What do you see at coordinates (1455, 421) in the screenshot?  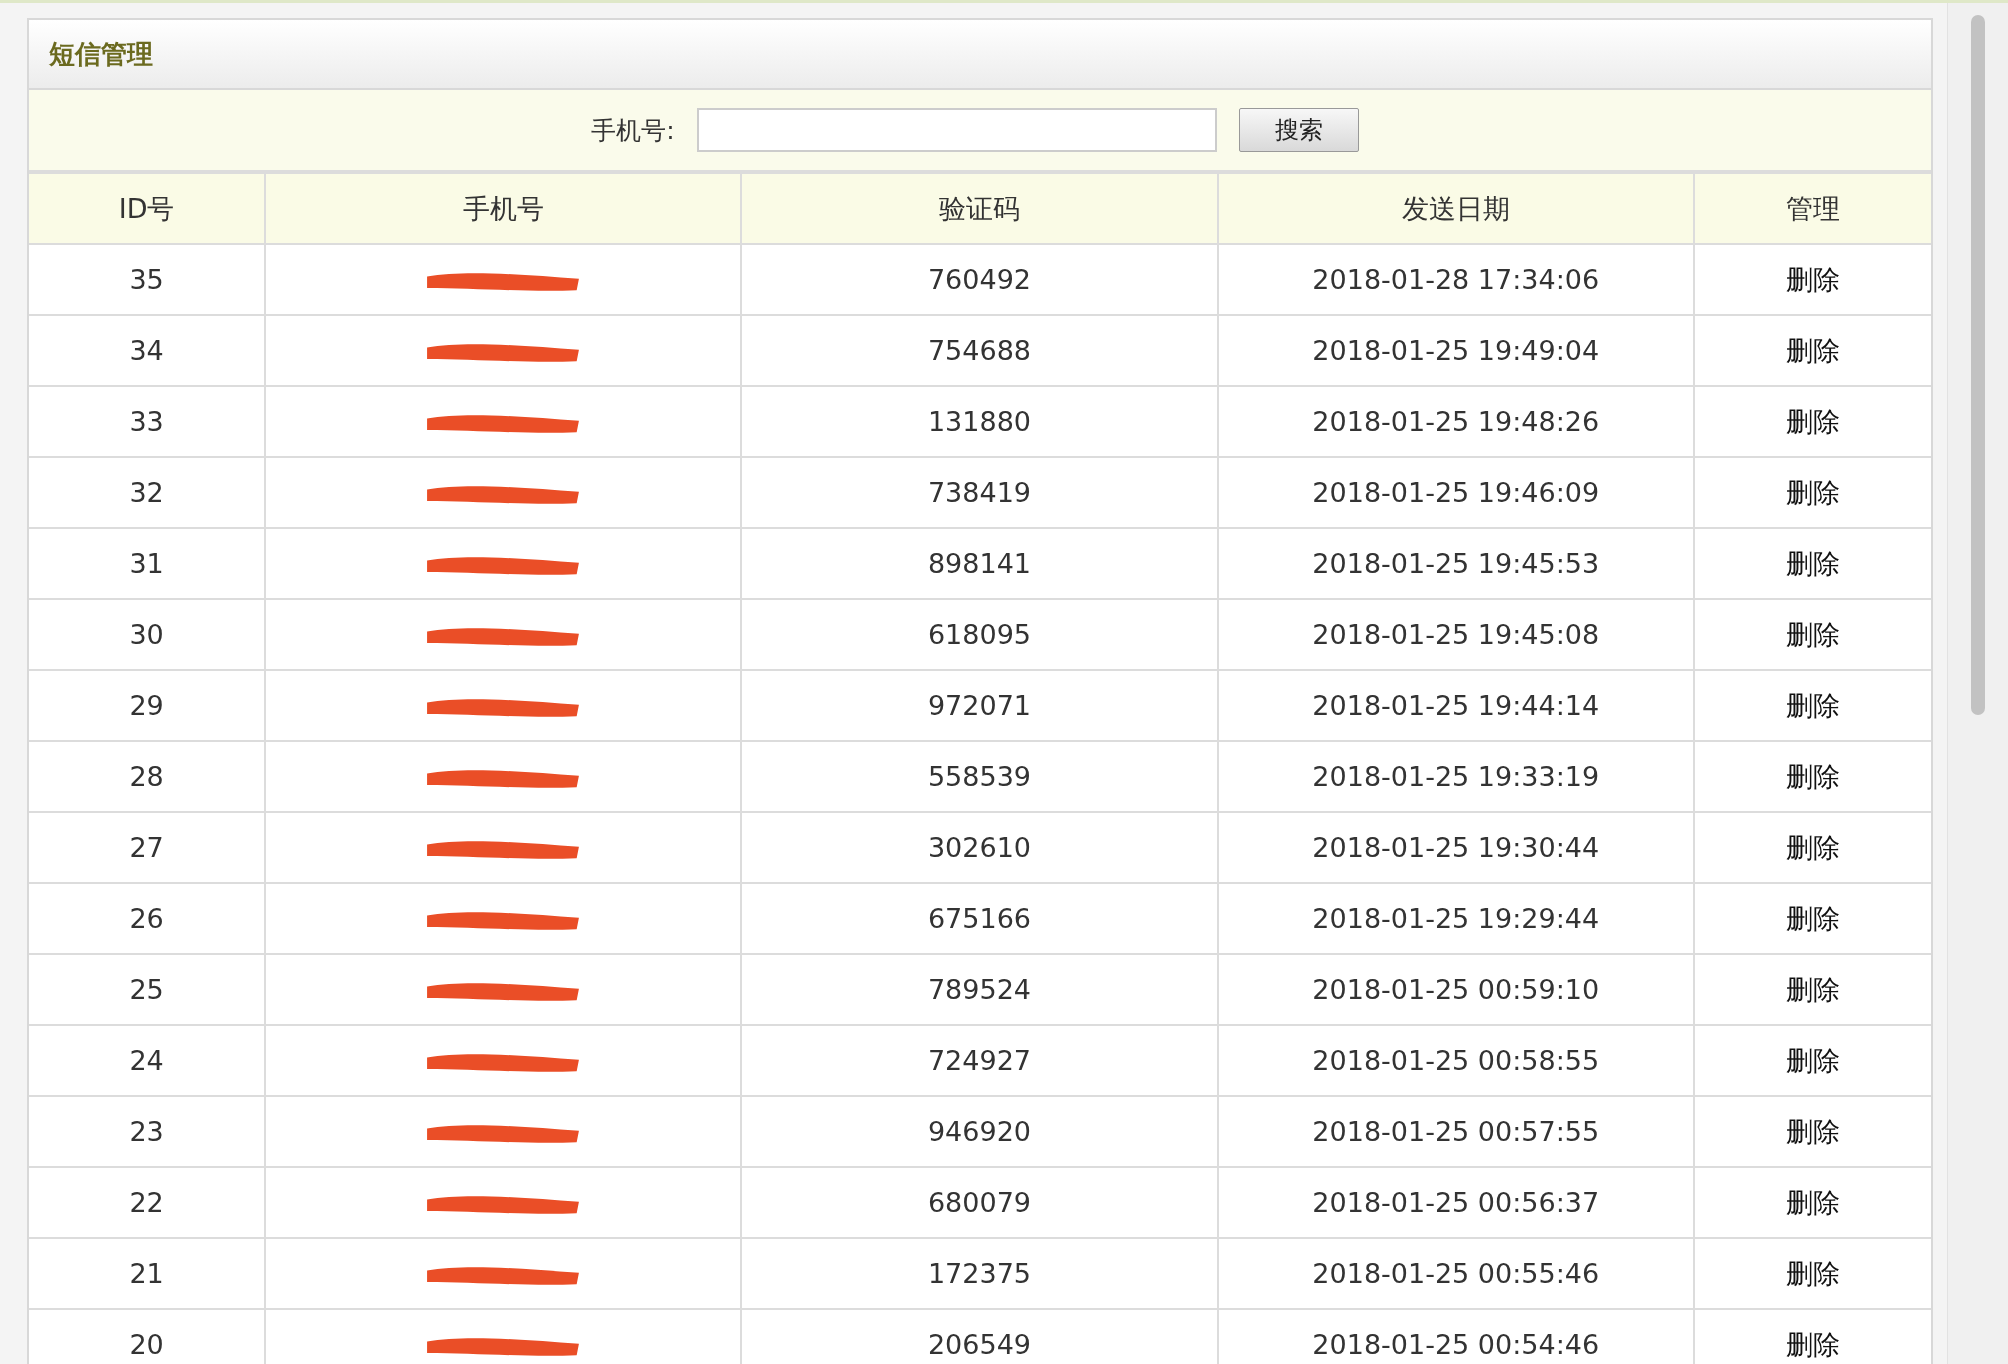 I see `table-cell: 2018-01-25 19:48:26` at bounding box center [1455, 421].